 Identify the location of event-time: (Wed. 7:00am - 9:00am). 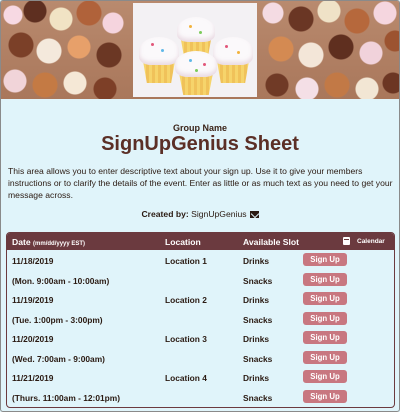
(58, 358).